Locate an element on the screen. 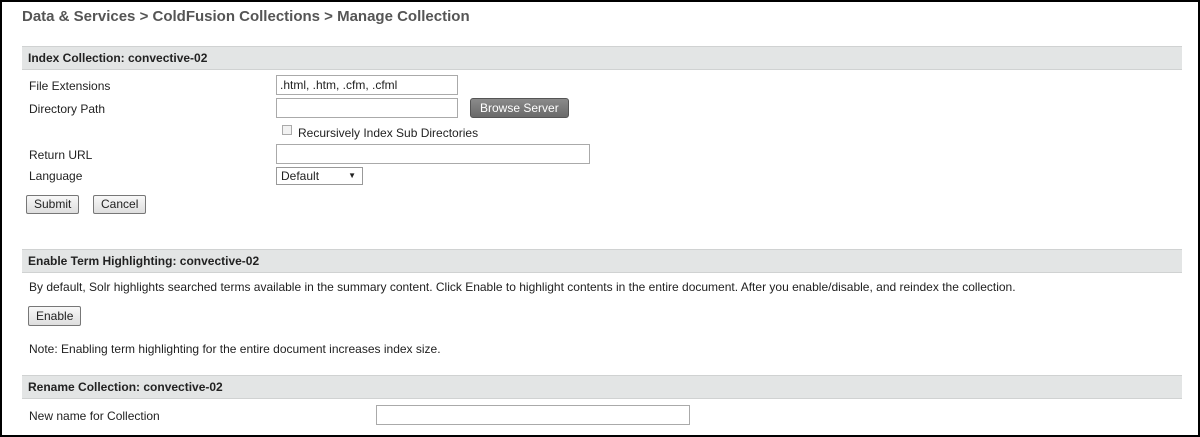  file-extensions-label: File Extensions is located at coordinates (70, 86).